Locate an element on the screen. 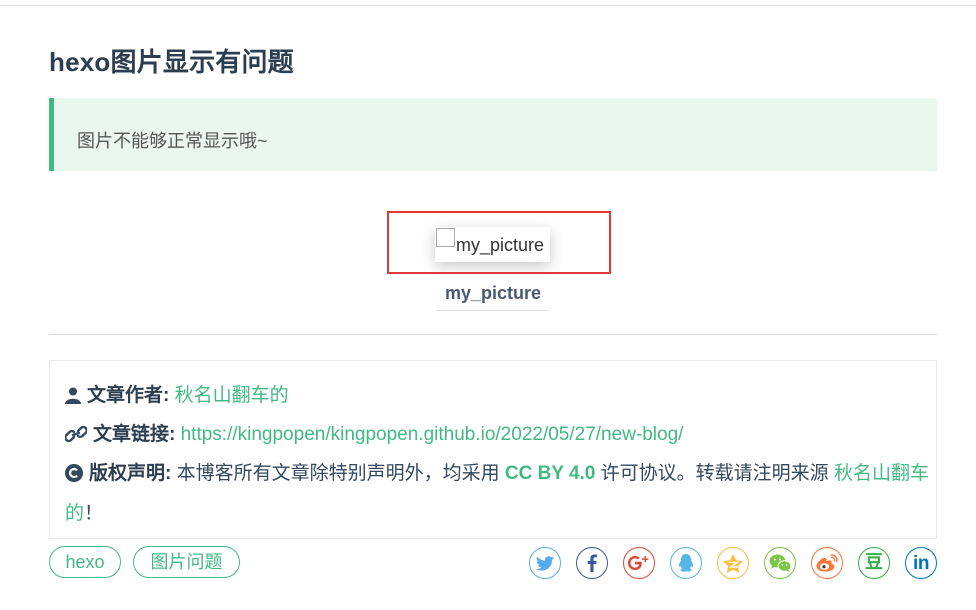  source-link-part2: 的 is located at coordinates (74, 513).